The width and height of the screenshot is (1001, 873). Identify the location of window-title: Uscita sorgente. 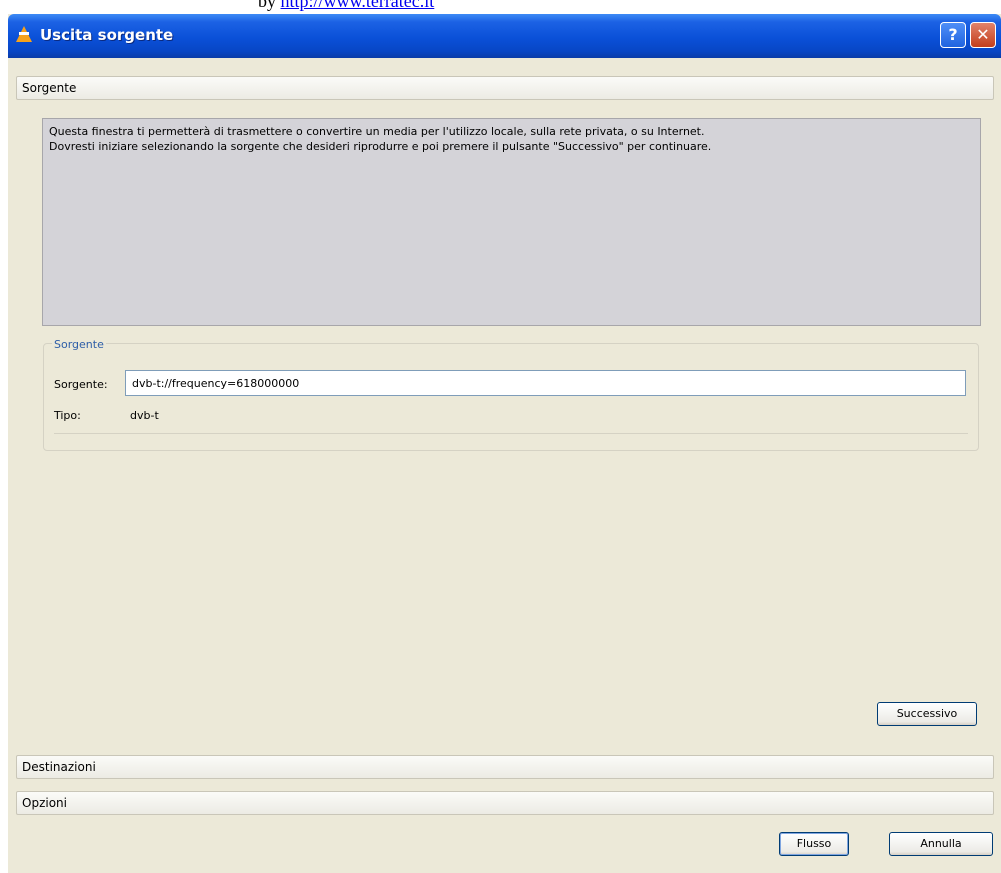
(107, 35).